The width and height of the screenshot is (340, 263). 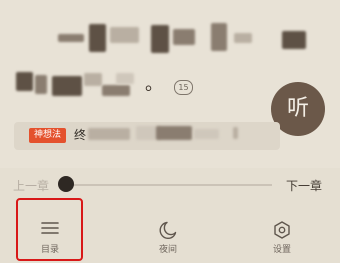 I want to click on idea-text-visible: 终, so click(x=80, y=135).